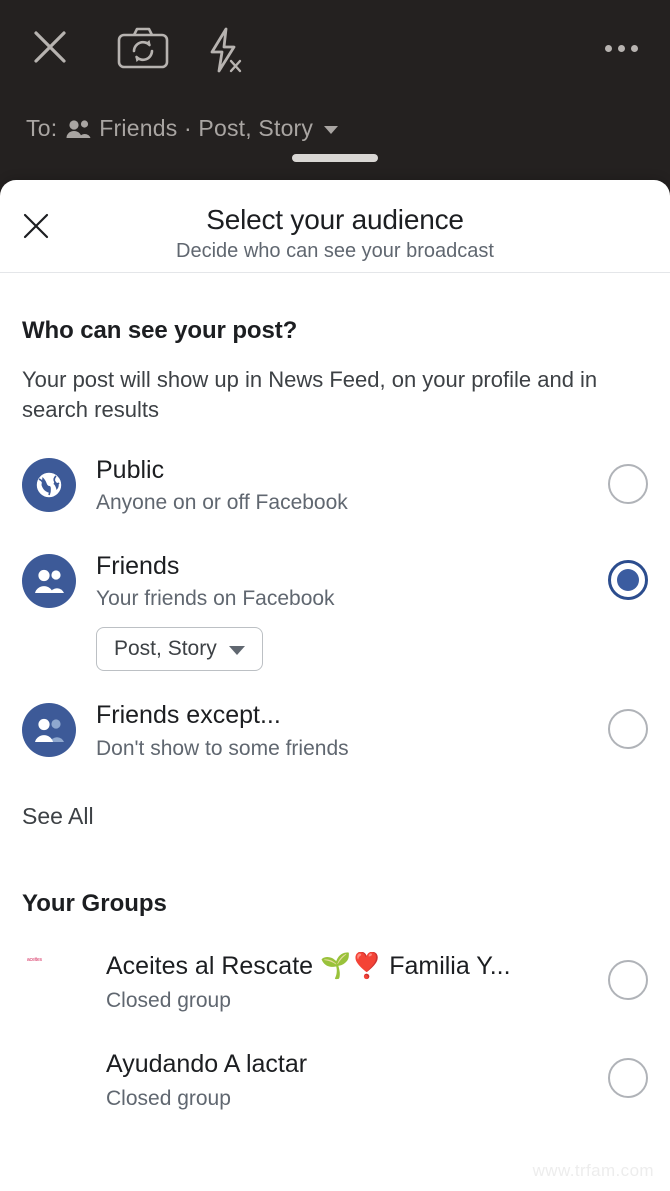 This screenshot has height=1191, width=670. Describe the element at coordinates (335, 55) in the screenshot. I see `camera-toolbar` at that location.